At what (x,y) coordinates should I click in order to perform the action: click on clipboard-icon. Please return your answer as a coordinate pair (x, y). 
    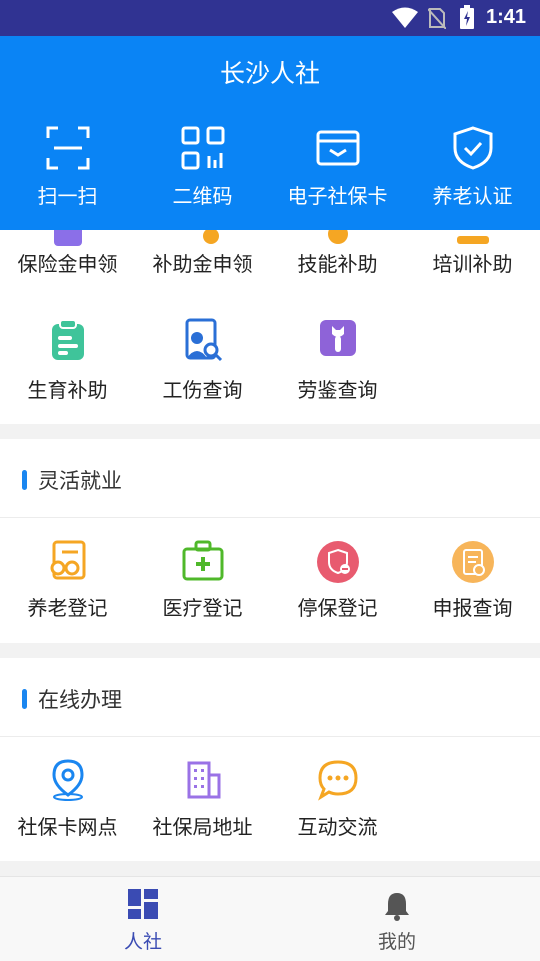
    Looking at the image, I should click on (67, 339).